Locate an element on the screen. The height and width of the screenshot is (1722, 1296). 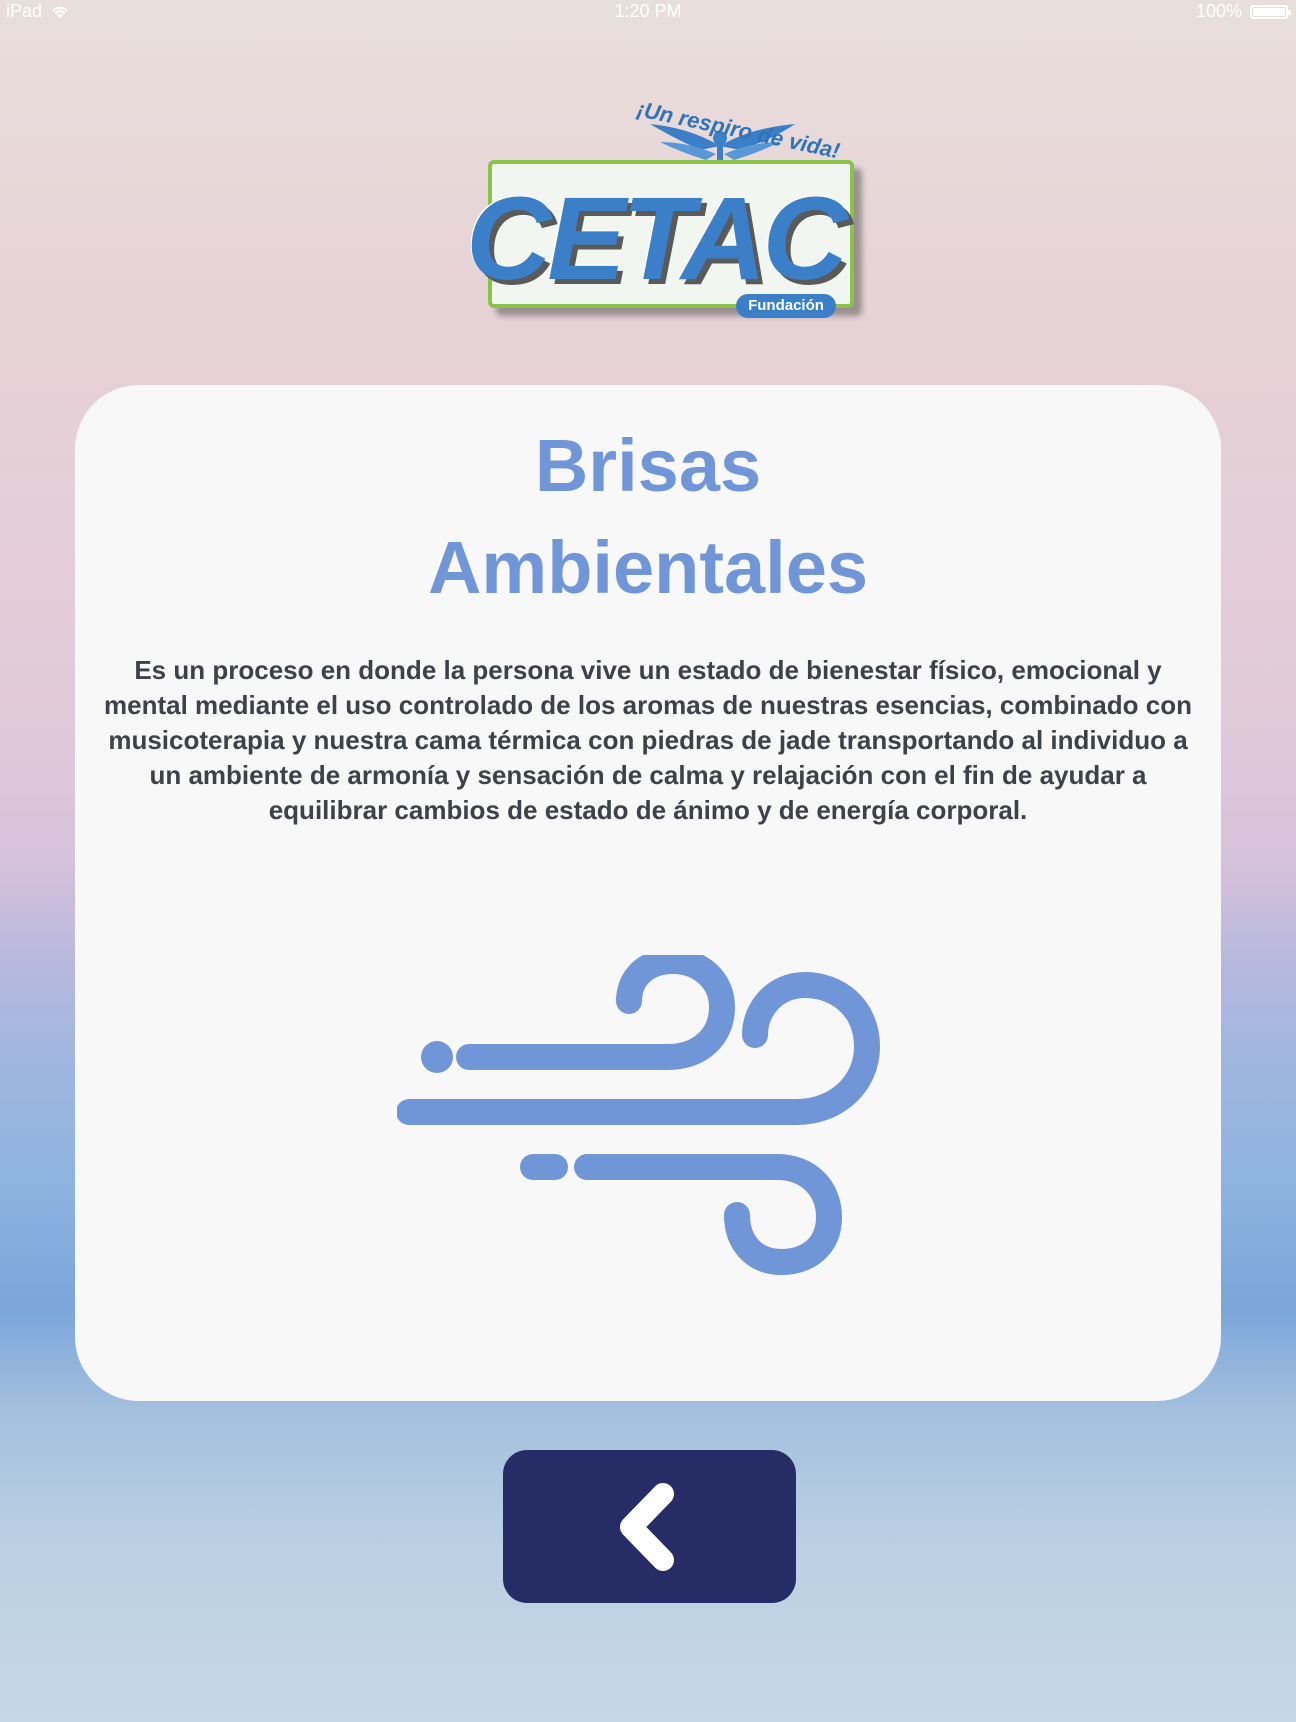
card-title-line2: Ambientales is located at coordinates (648, 567).